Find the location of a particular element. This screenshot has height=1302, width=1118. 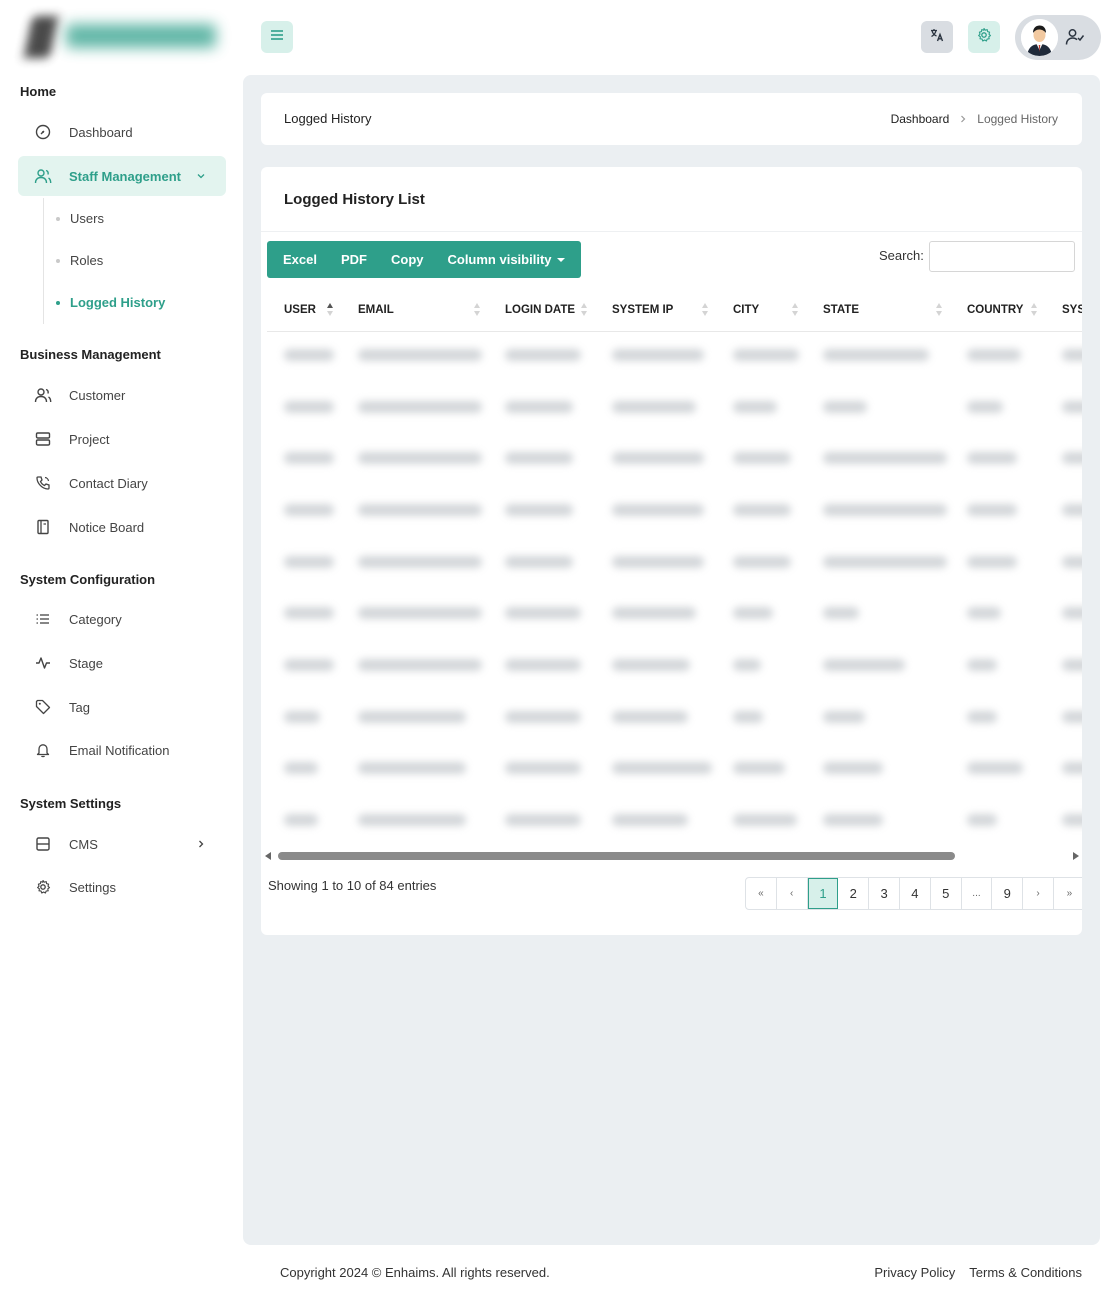

terms-conditions-link: Terms & Conditions is located at coordinates (1025, 1272).